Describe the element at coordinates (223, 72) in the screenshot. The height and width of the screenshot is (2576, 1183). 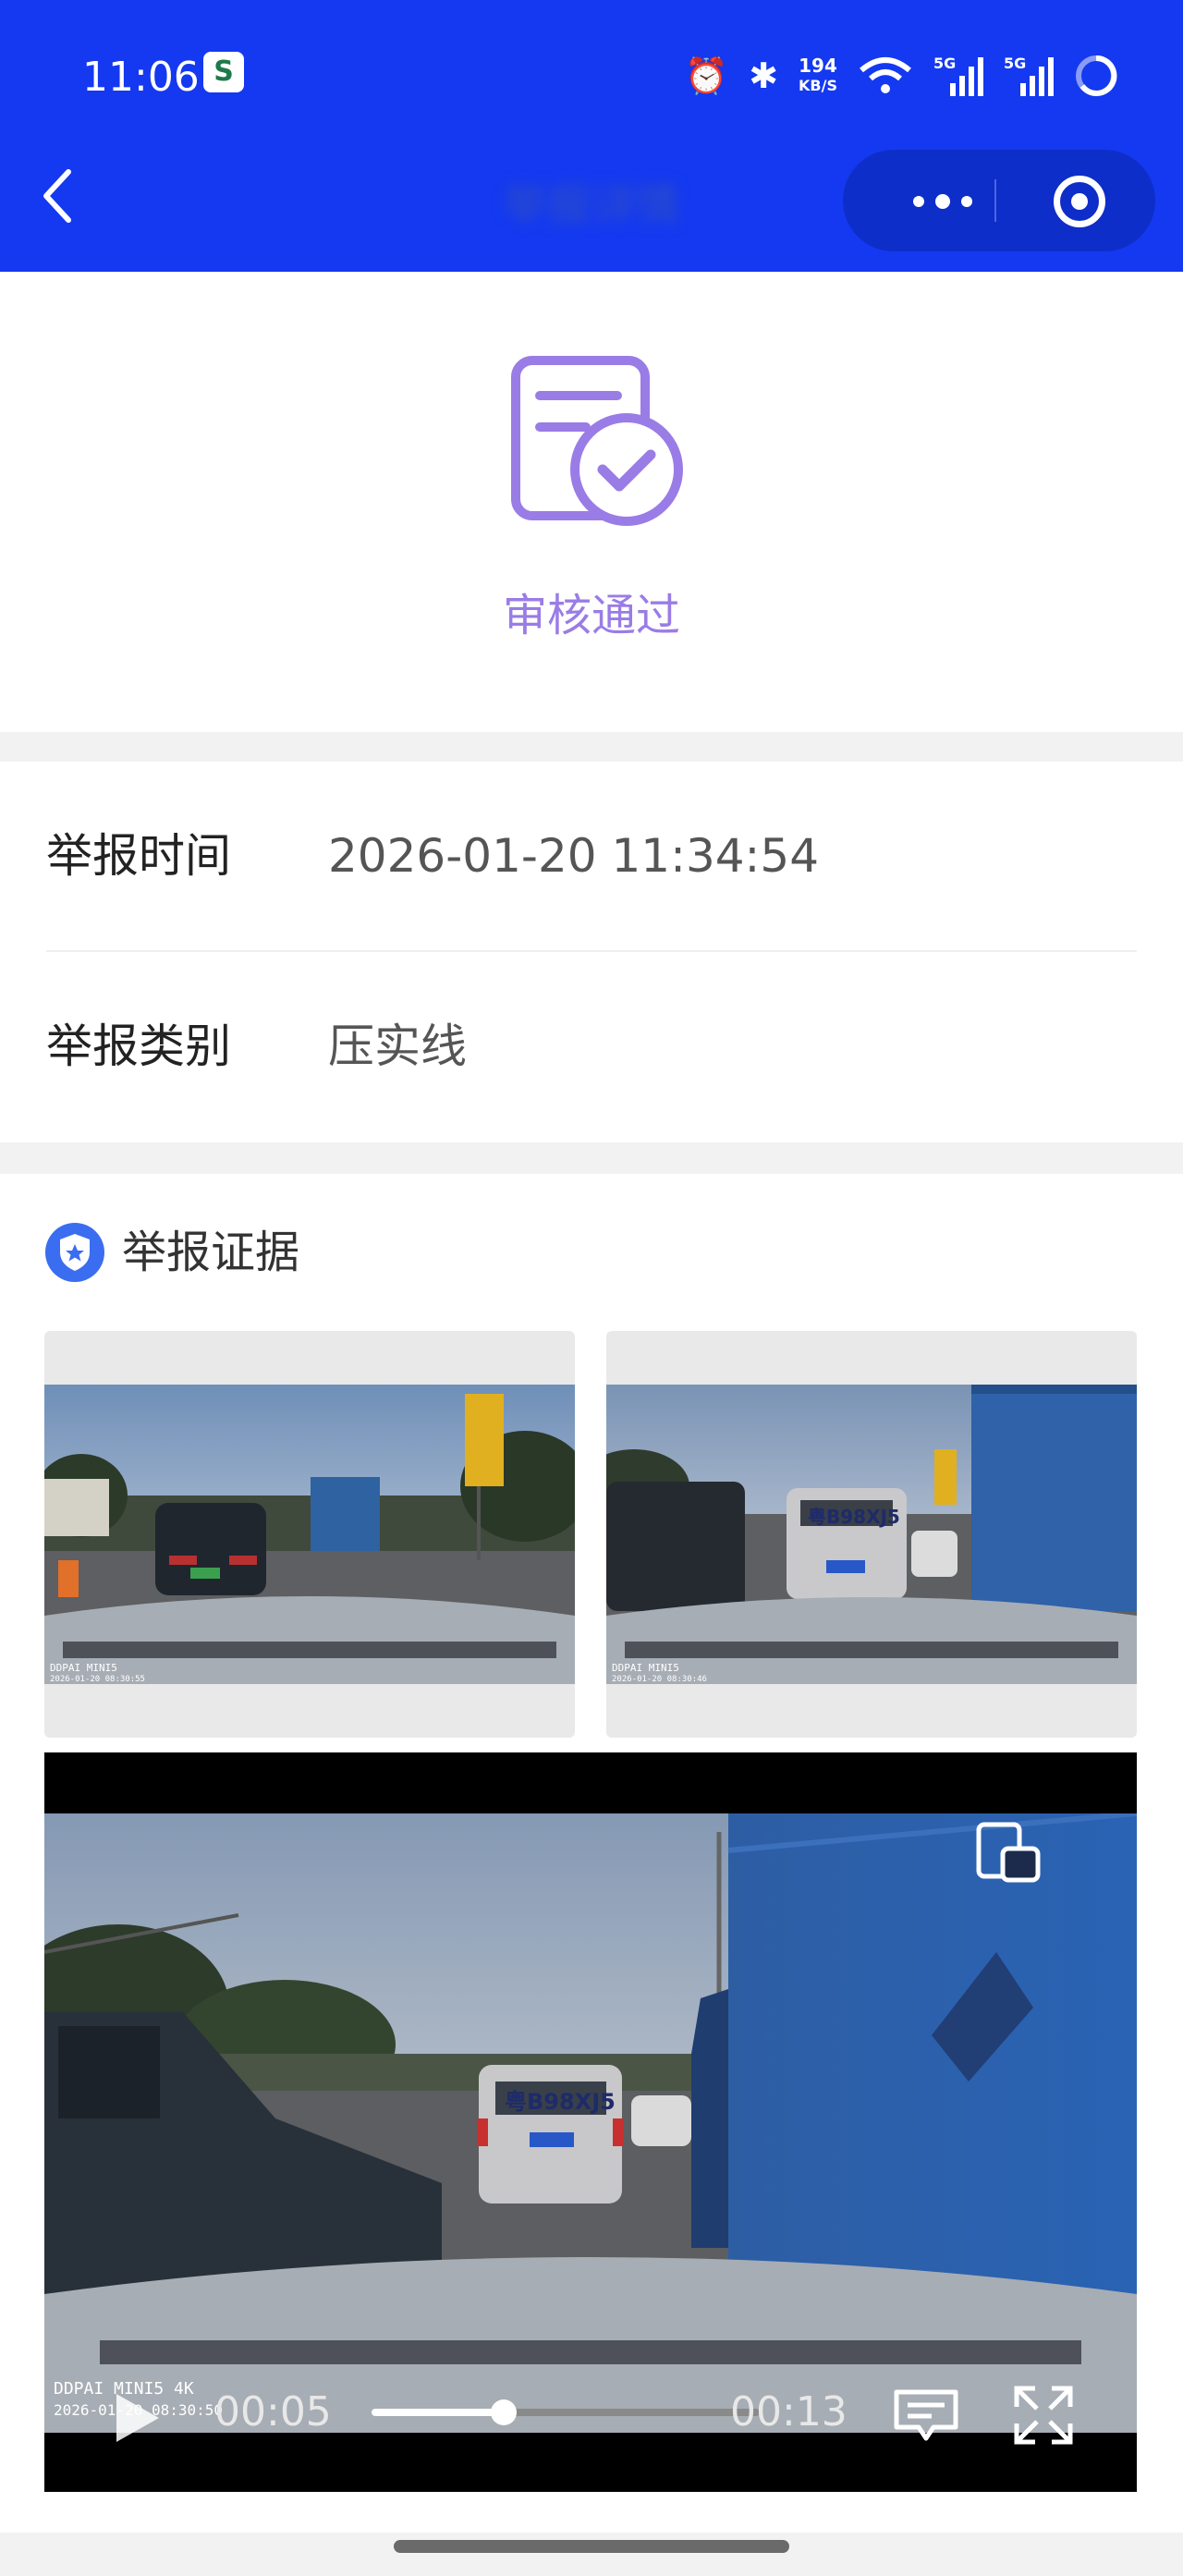
I see `app-notification-icon: S` at that location.